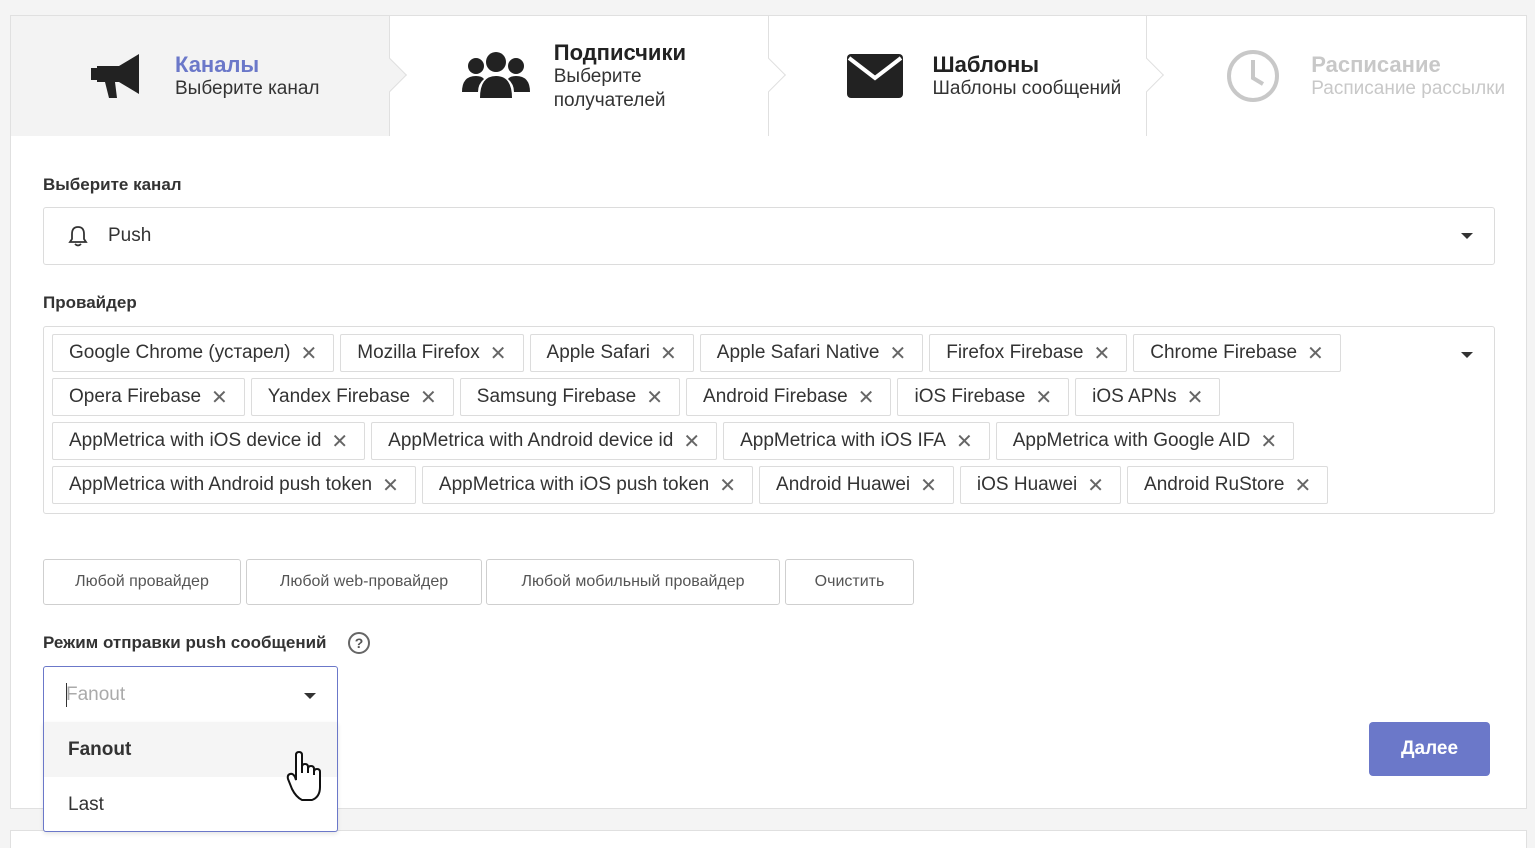 This screenshot has height=848, width=1535. What do you see at coordinates (418, 352) in the screenshot?
I see `provider-tag-label: Mozilla Firefox` at bounding box center [418, 352].